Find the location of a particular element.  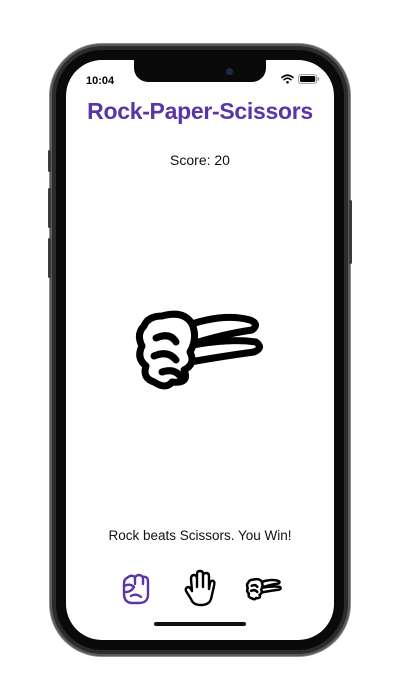

fist-icon is located at coordinates (136, 589).